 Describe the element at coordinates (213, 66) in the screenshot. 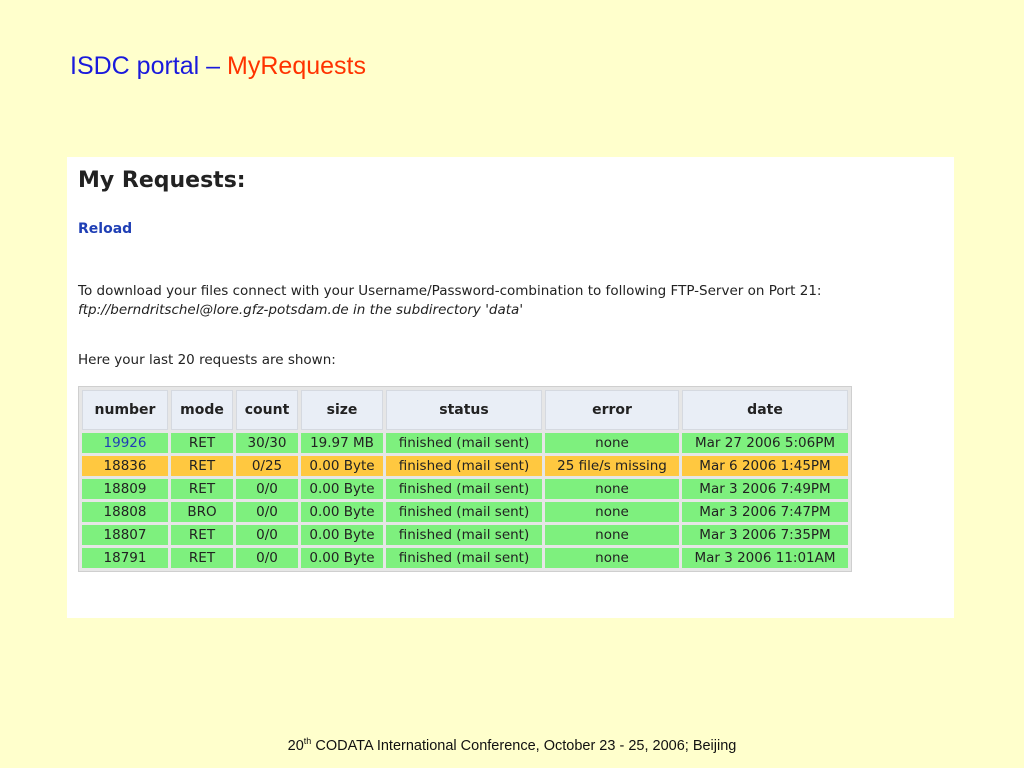

I see `slide-title-dash: –` at that location.